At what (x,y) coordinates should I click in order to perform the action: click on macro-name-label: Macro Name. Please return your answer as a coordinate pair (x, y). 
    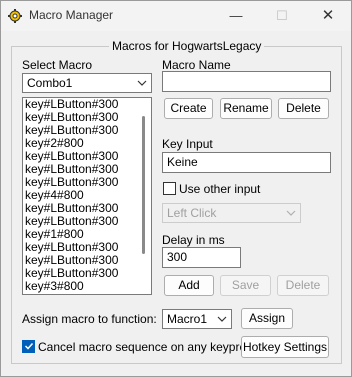
    Looking at the image, I should click on (196, 65).